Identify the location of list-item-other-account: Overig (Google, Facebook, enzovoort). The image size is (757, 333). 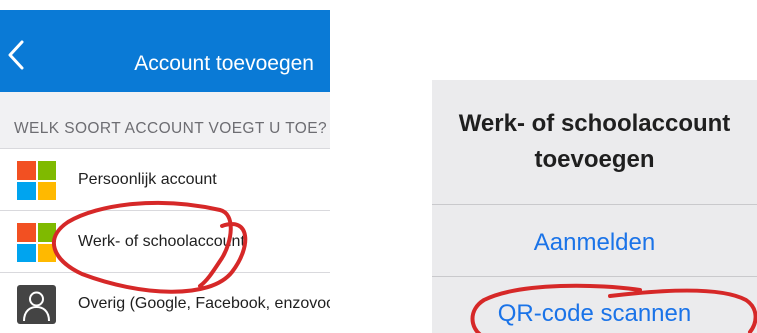
(165, 302).